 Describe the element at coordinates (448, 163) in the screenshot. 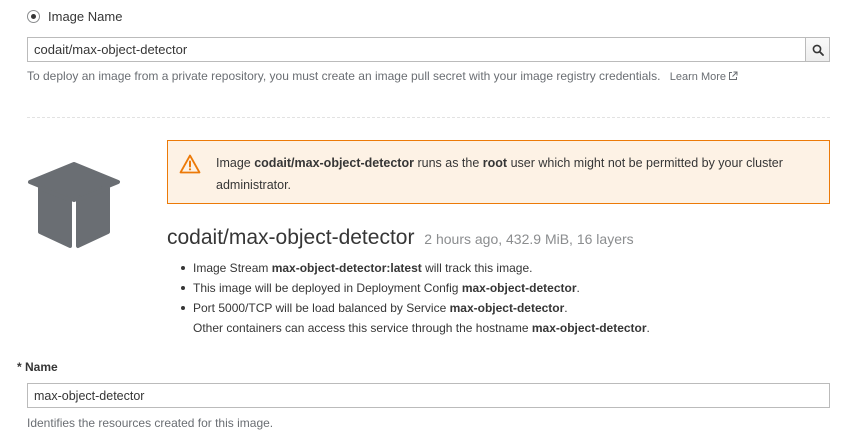

I see `warning-middle: runs as the` at that location.